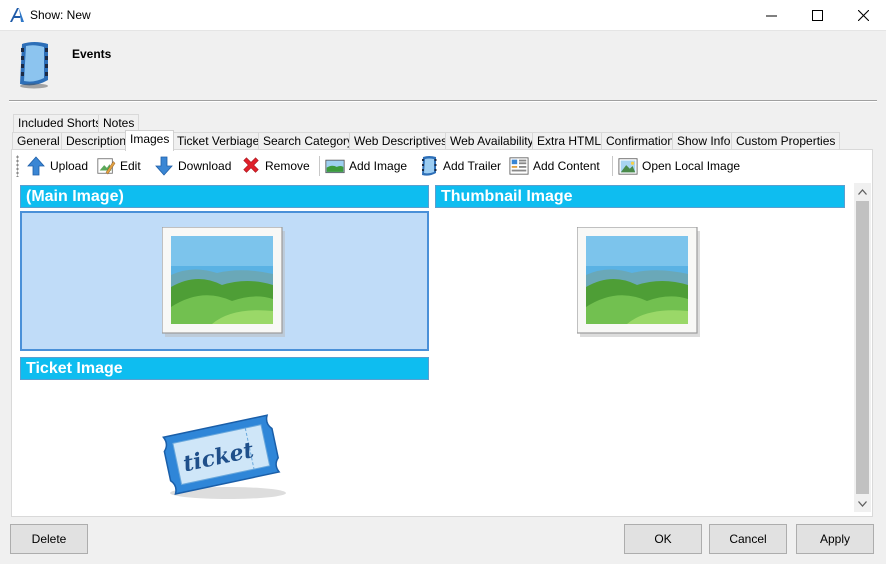 This screenshot has height=564, width=886. I want to click on ticket-image-slot: ticket, so click(224, 445).